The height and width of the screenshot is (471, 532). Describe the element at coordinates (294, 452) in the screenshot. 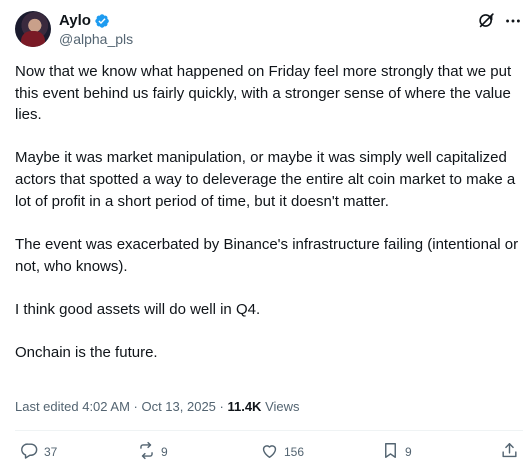

I see `like-count: 156` at that location.